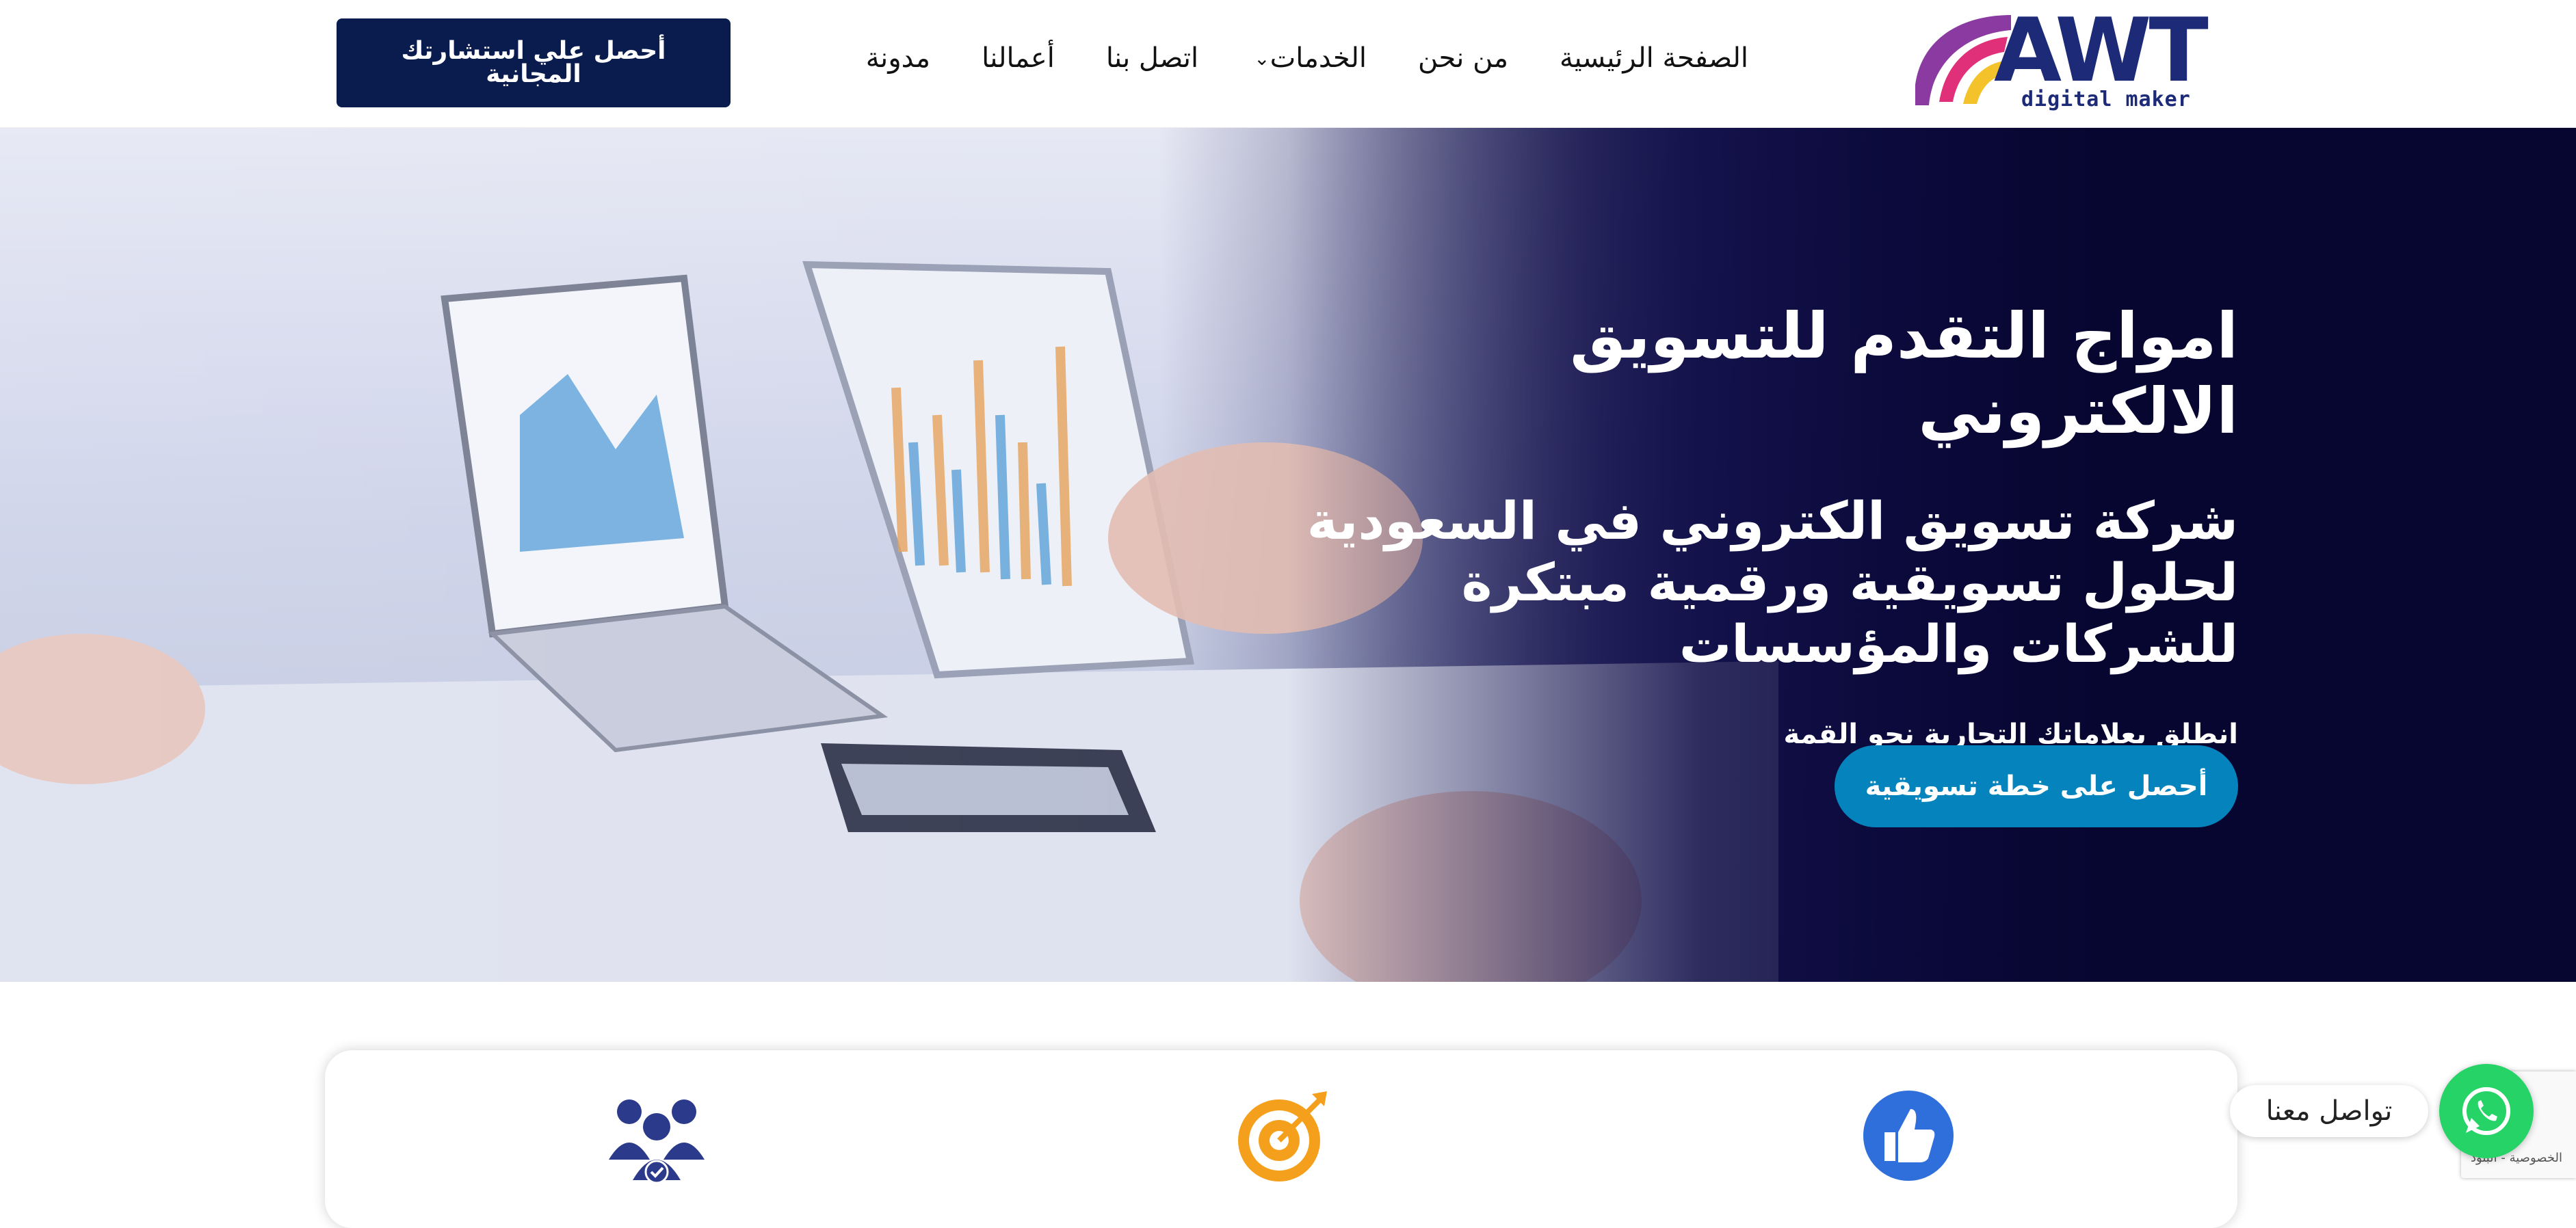 The height and width of the screenshot is (1228, 2576). I want to click on features-card, so click(1281, 1139).